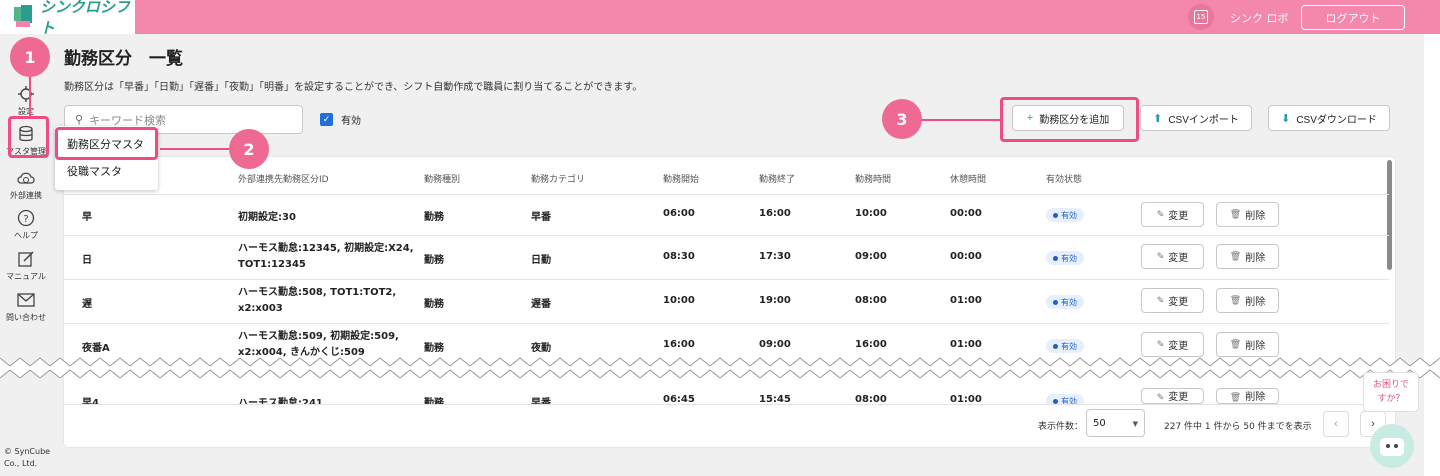 This screenshot has height=476, width=1440. What do you see at coordinates (679, 213) in the screenshot?
I see `cell-start: 06:00` at bounding box center [679, 213].